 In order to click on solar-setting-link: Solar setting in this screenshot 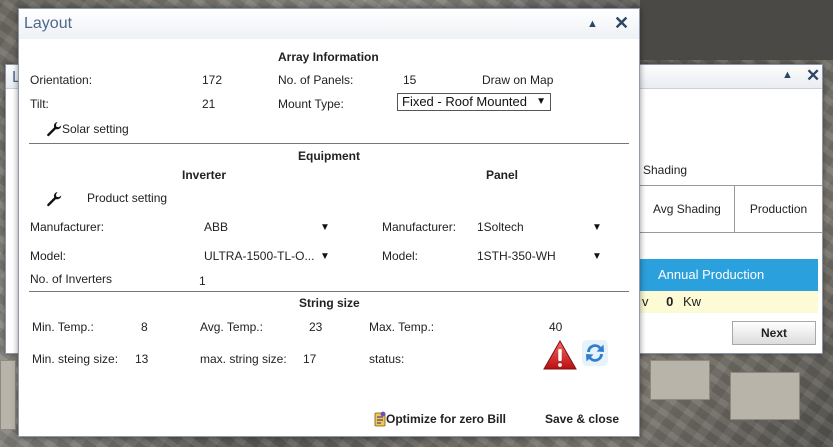, I will do `click(95, 129)`.